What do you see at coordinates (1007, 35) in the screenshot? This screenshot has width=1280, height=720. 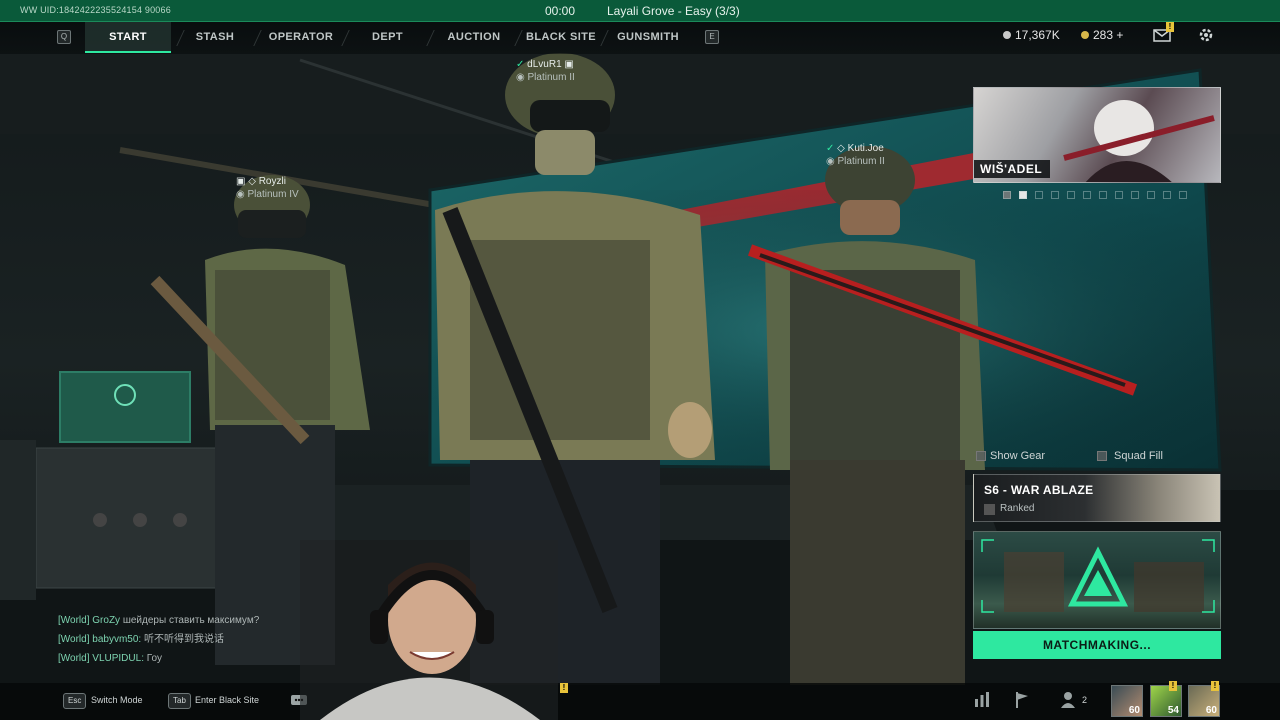 I see `silver-coin-icon` at bounding box center [1007, 35].